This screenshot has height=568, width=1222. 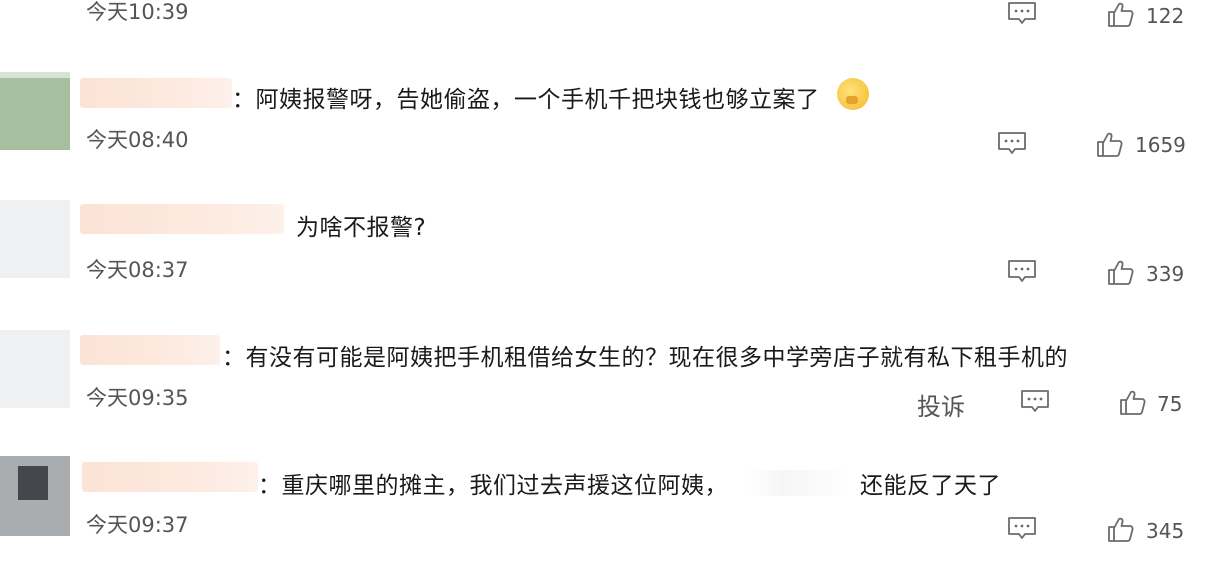 I want to click on comment-time: 今天08:40, so click(x=137, y=140).